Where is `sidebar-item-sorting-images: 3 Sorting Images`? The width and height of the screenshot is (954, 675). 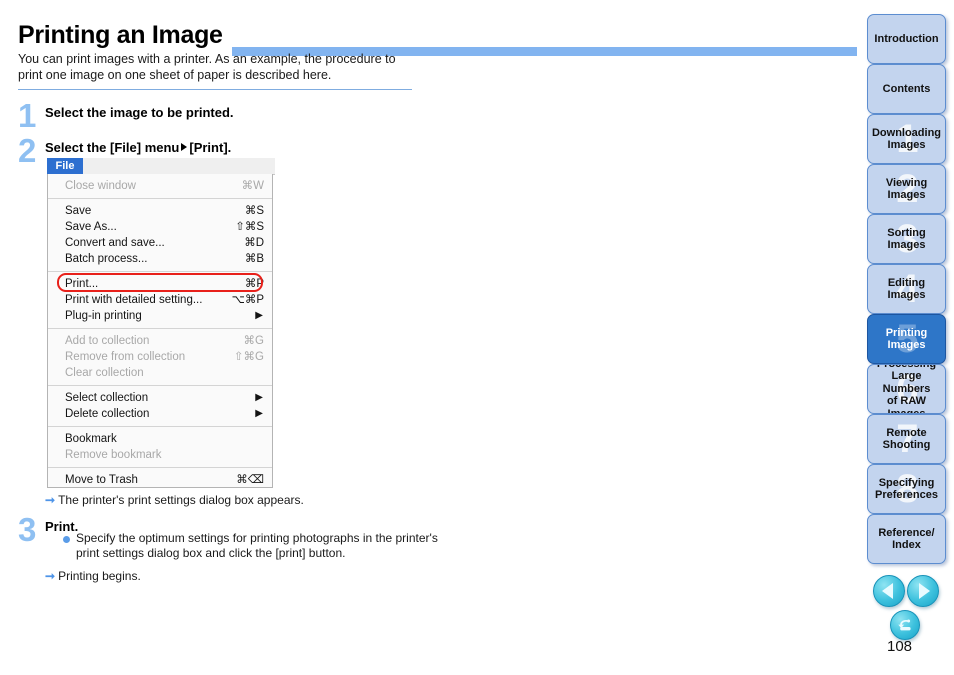 sidebar-item-sorting-images: 3 Sorting Images is located at coordinates (906, 239).